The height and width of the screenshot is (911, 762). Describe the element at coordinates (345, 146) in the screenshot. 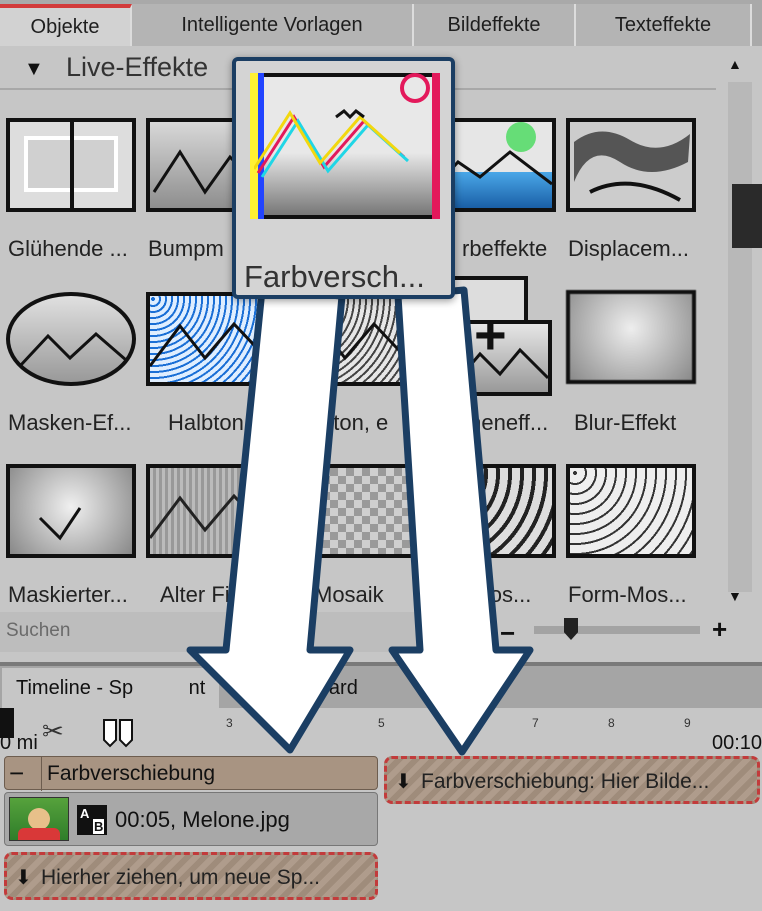

I see `popup-thumbnail` at that location.